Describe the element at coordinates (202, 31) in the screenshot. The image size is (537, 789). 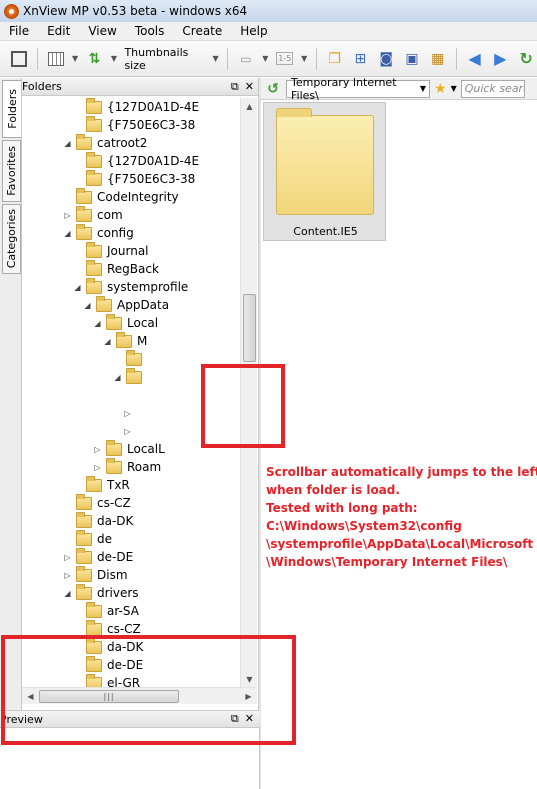
I see `menu-create: Create` at that location.